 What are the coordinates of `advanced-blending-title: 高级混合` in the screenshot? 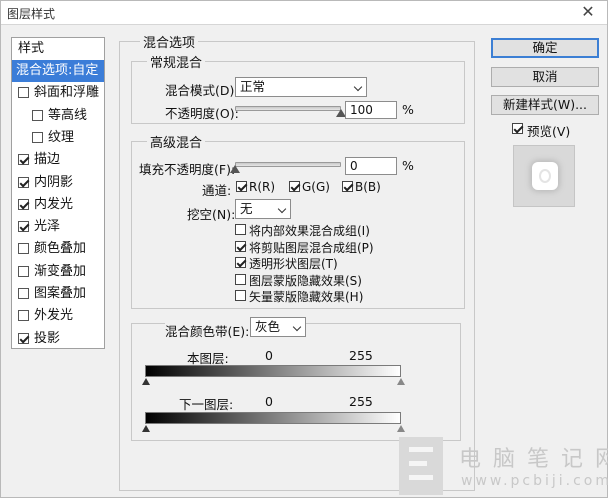 It's located at (176, 141).